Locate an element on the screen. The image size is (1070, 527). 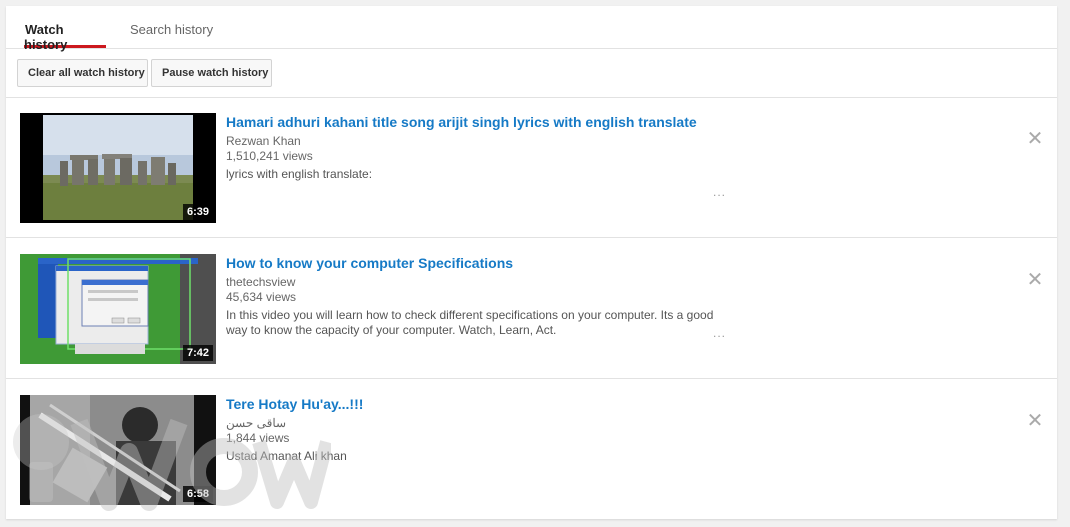
pause-watch-history-button: Pause watch history is located at coordinates (211, 73).